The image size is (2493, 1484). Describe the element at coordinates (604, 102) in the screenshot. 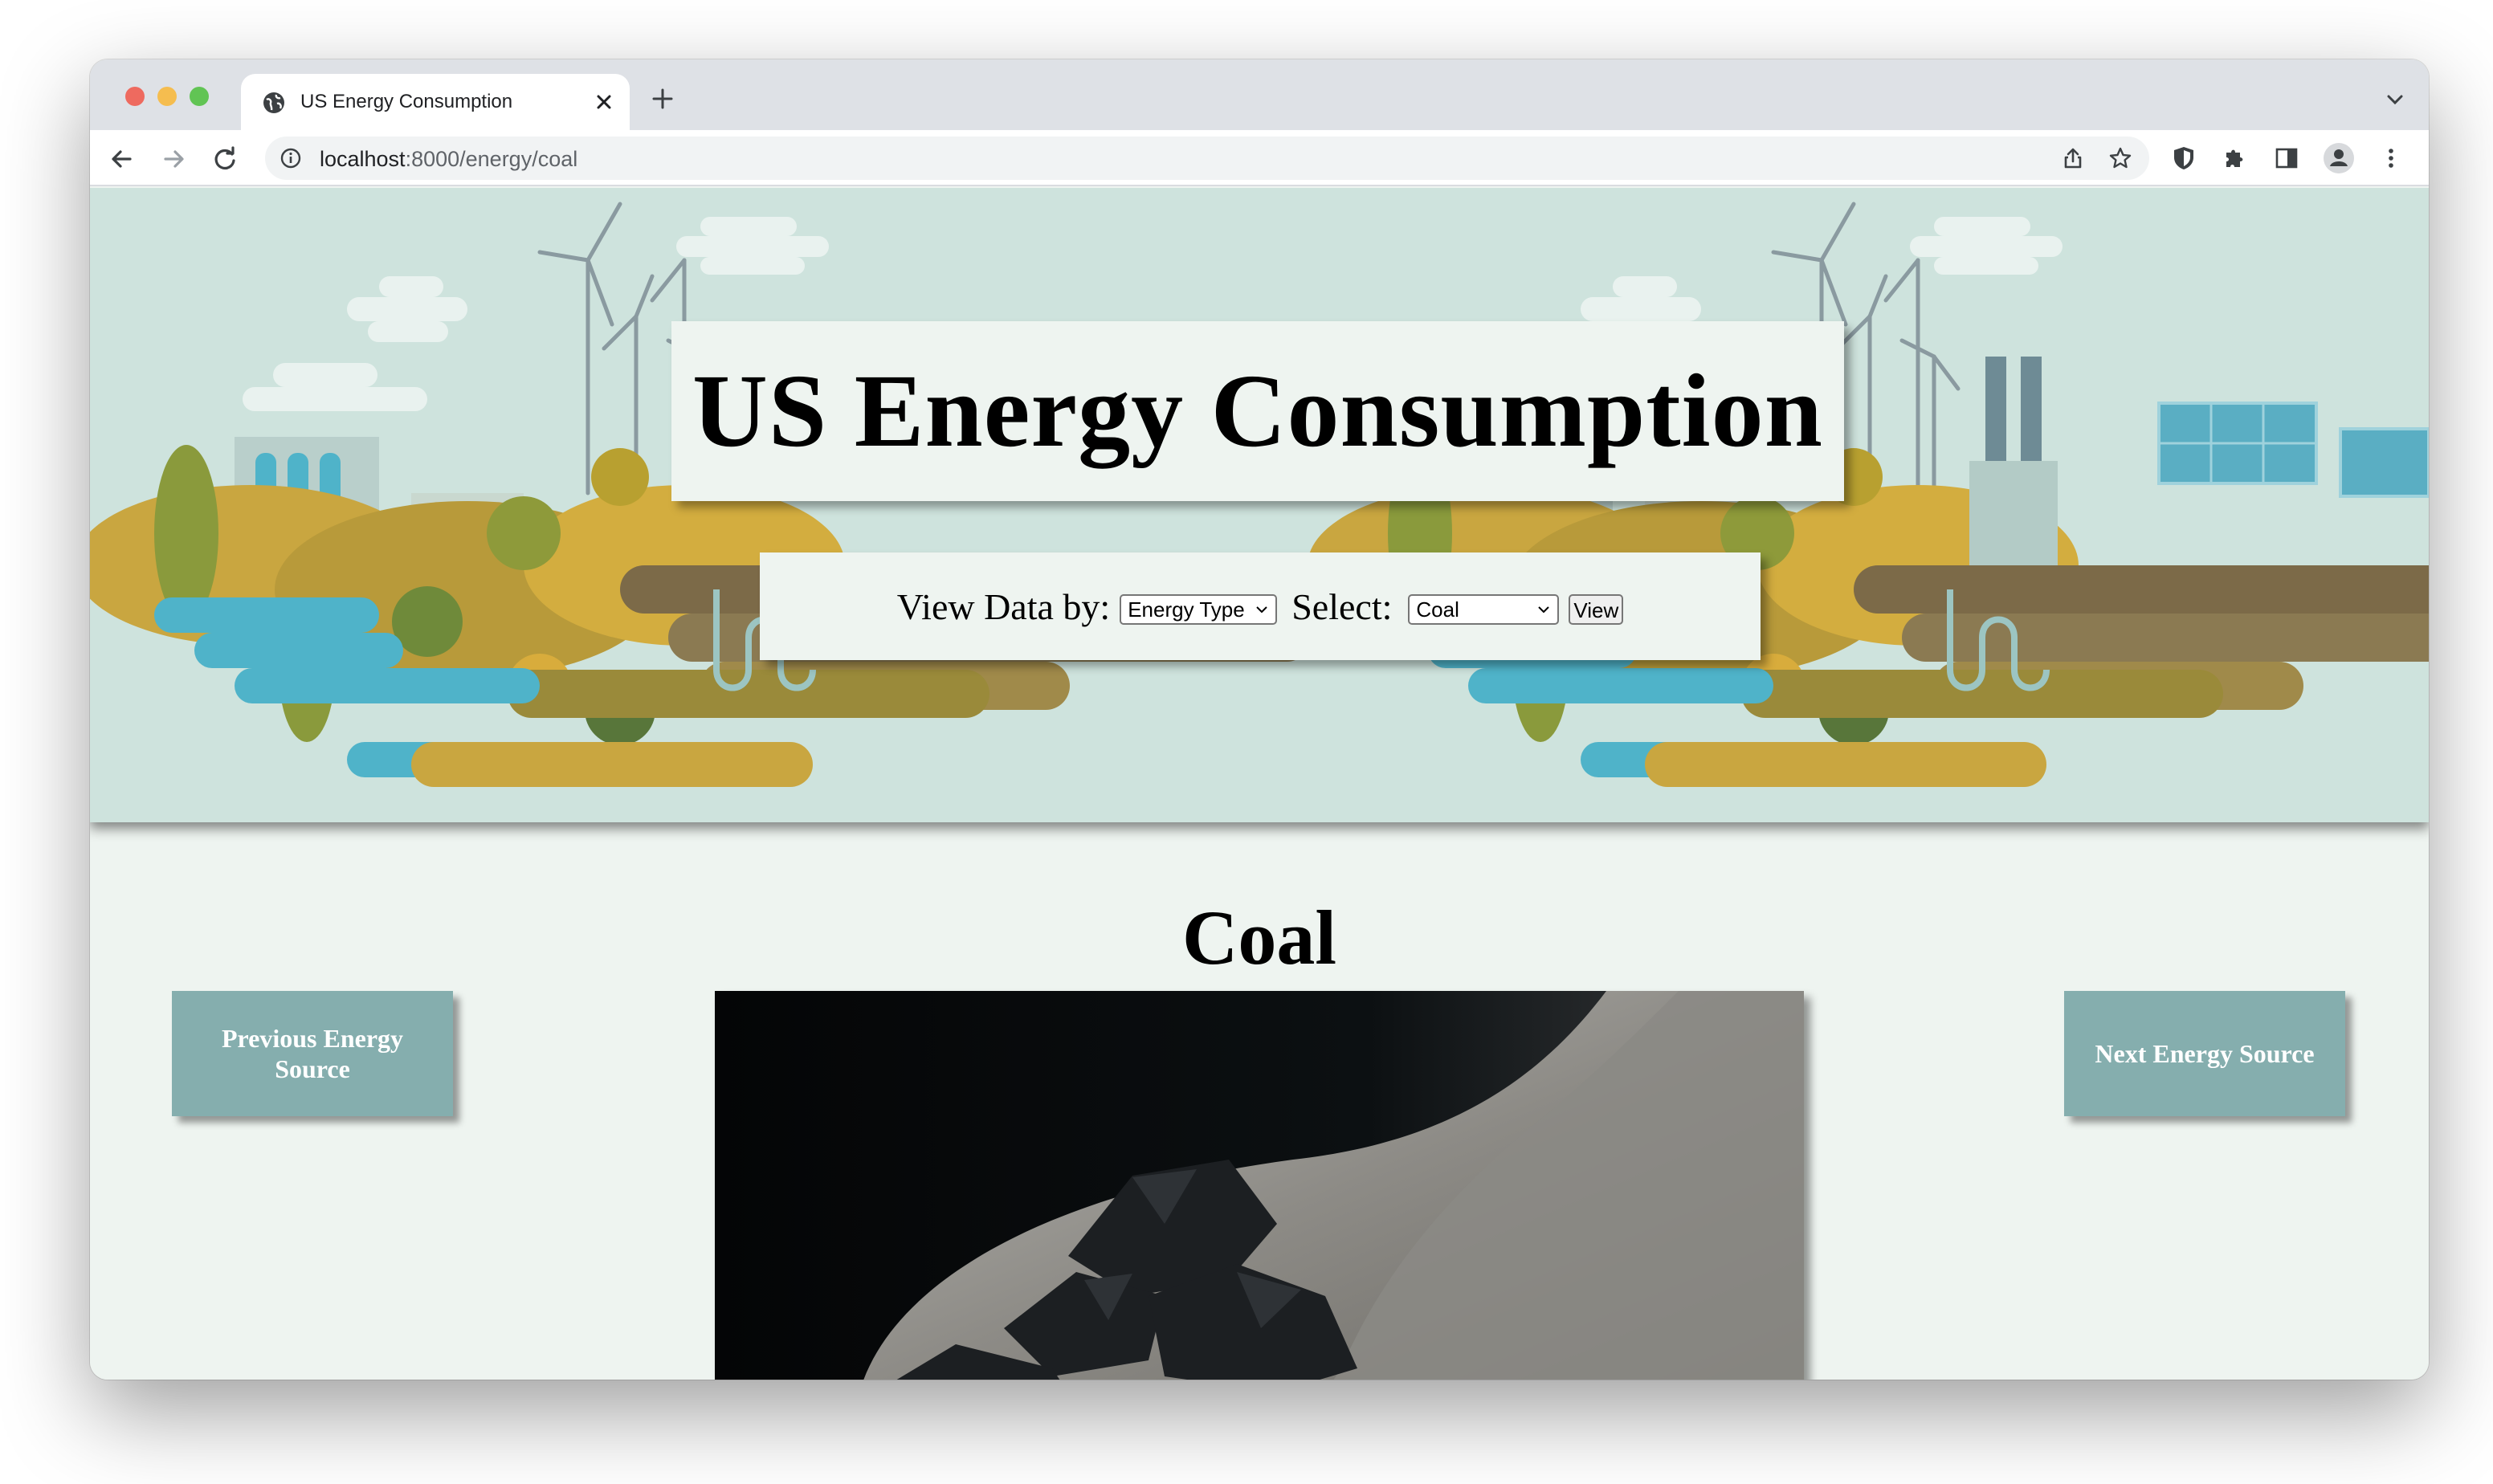

I see `close-tab-icon` at that location.